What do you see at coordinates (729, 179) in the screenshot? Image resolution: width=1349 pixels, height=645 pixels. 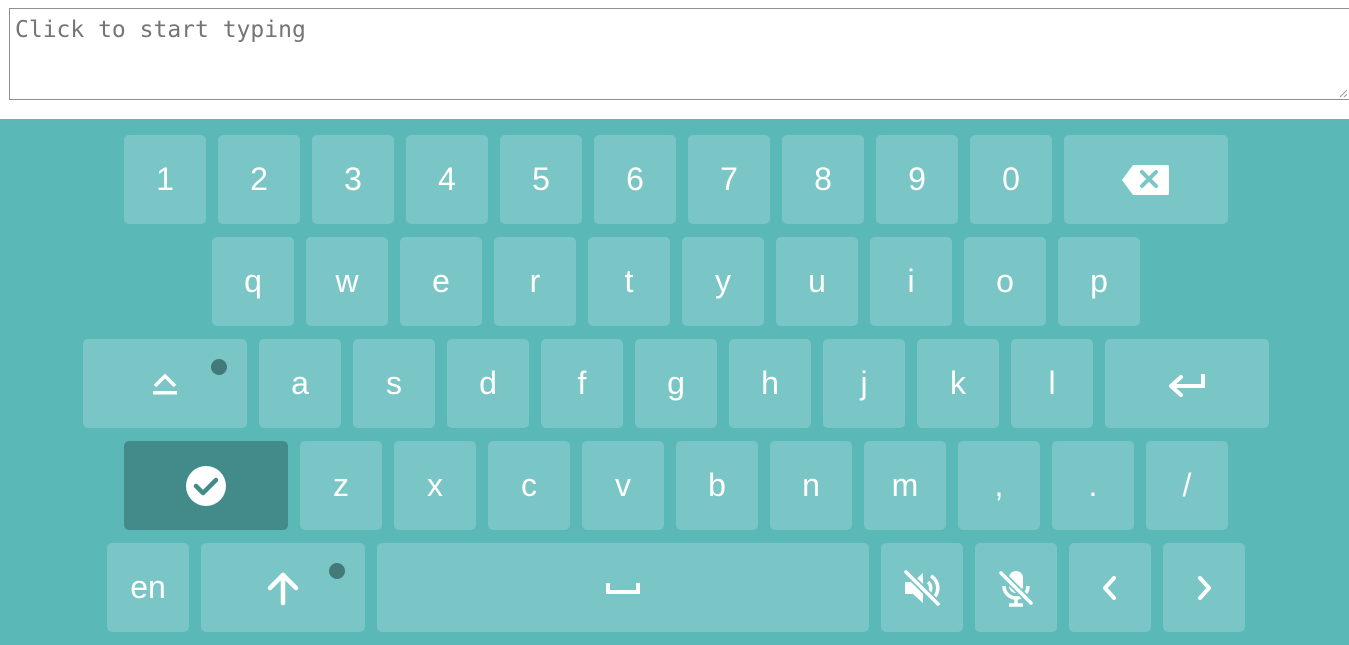 I see `key-7: 7` at bounding box center [729, 179].